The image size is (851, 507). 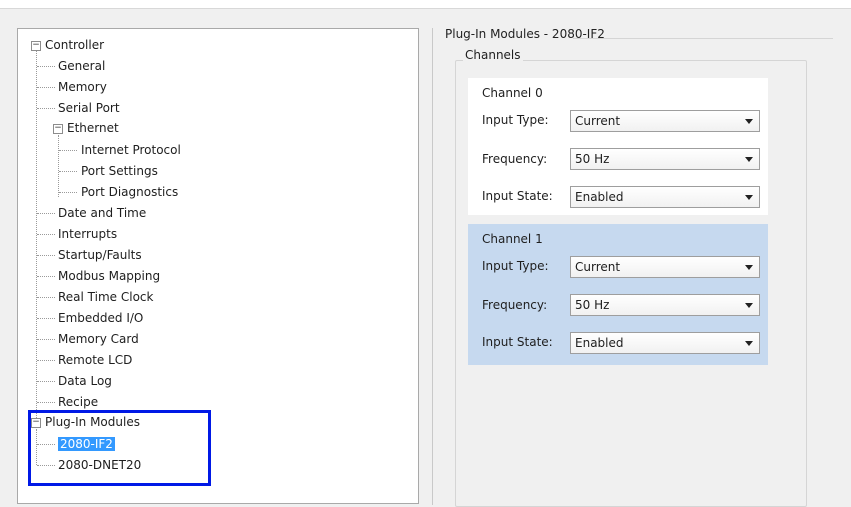 What do you see at coordinates (665, 305) in the screenshot?
I see `channel-1-frequency-select: 50 Hz` at bounding box center [665, 305].